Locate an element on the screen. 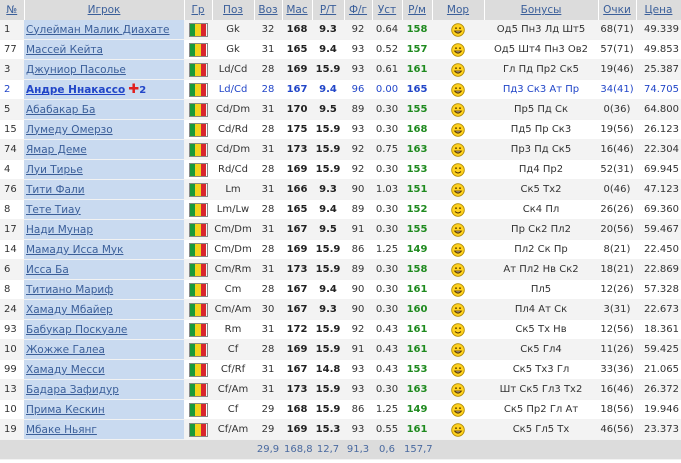 The width and height of the screenshot is (681, 463). player-link: Хамаду Месси is located at coordinates (65, 370).